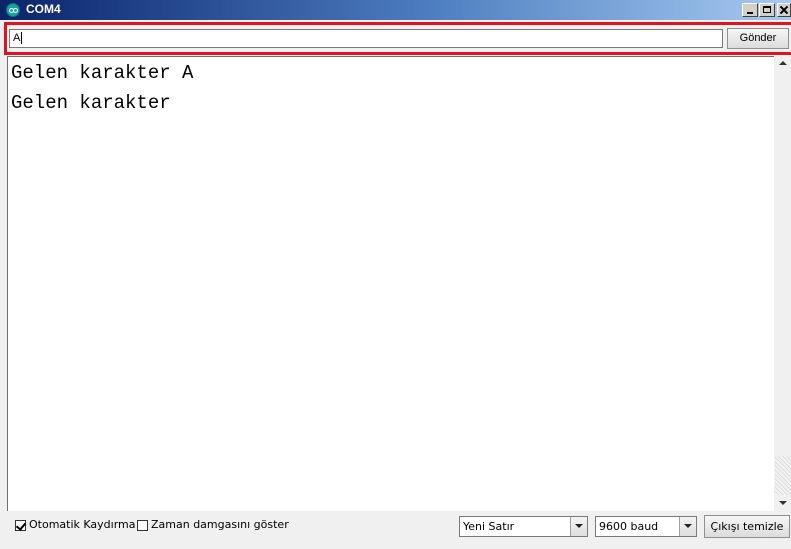 The image size is (791, 549). What do you see at coordinates (13, 10) in the screenshot?
I see `arduino-icon` at bounding box center [13, 10].